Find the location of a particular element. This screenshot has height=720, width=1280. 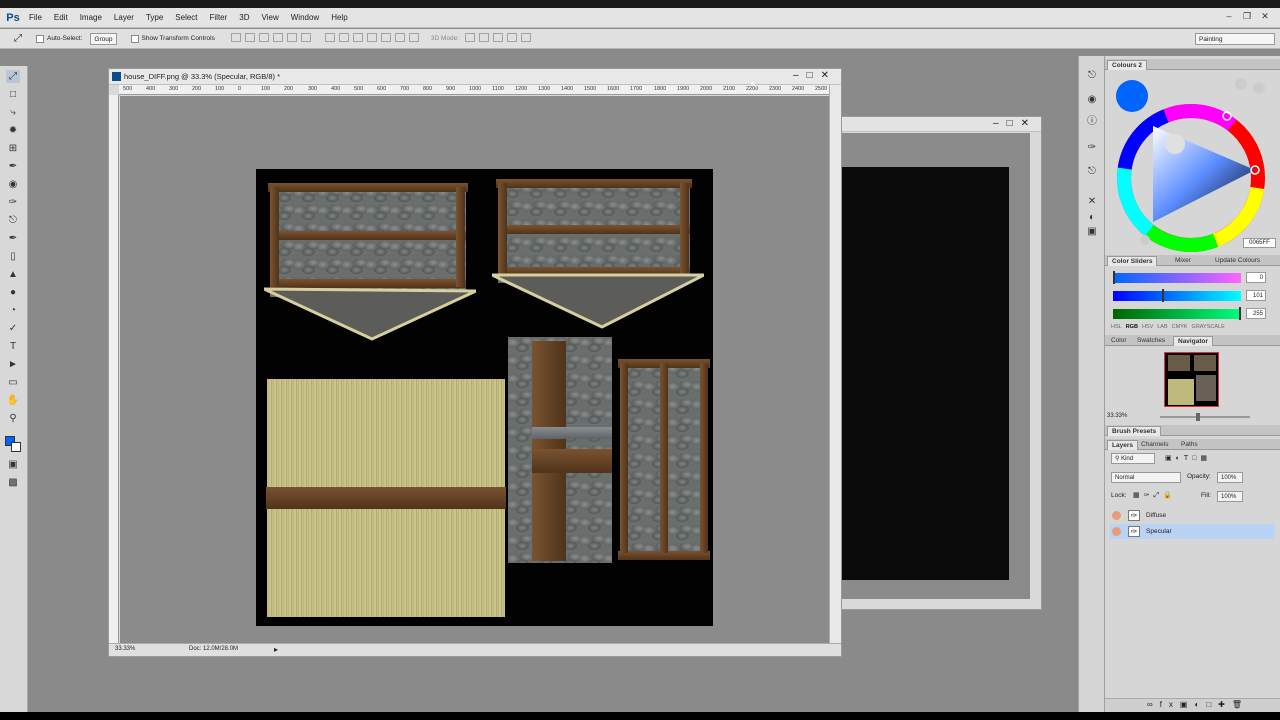

slider-b-value: 255 is located at coordinates (1256, 313).